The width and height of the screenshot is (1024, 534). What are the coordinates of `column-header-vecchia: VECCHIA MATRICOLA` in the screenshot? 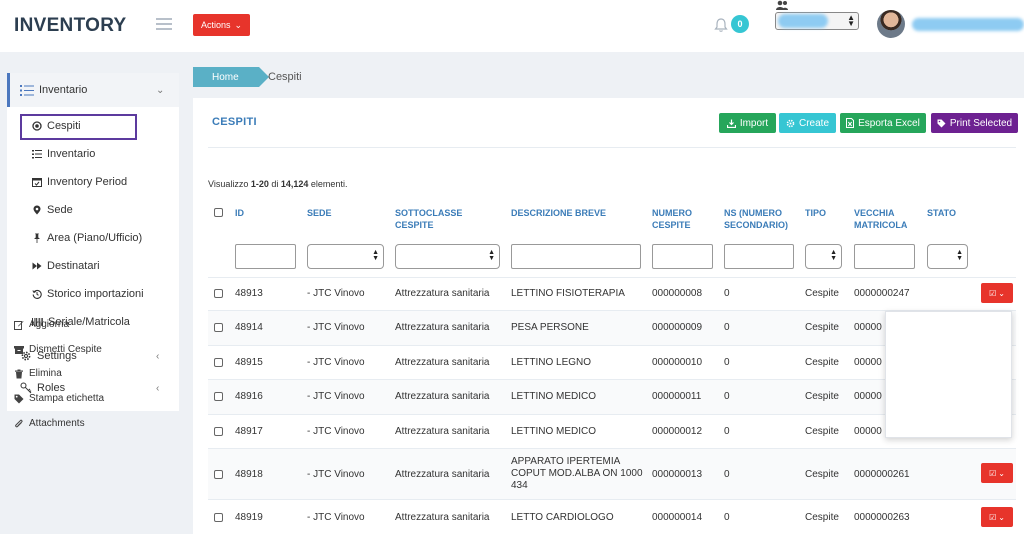 It's located at (880, 219).